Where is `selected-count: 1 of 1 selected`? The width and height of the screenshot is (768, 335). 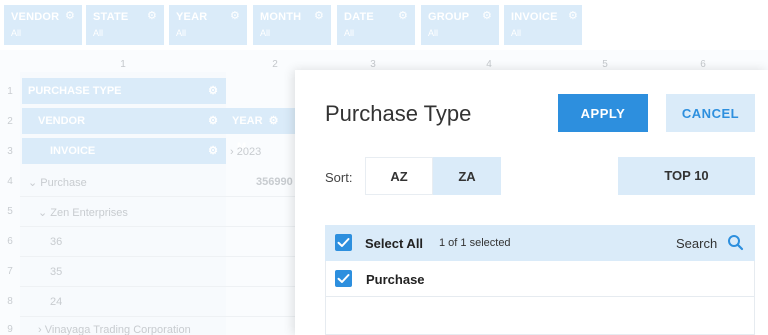 selected-count: 1 of 1 selected is located at coordinates (475, 243).